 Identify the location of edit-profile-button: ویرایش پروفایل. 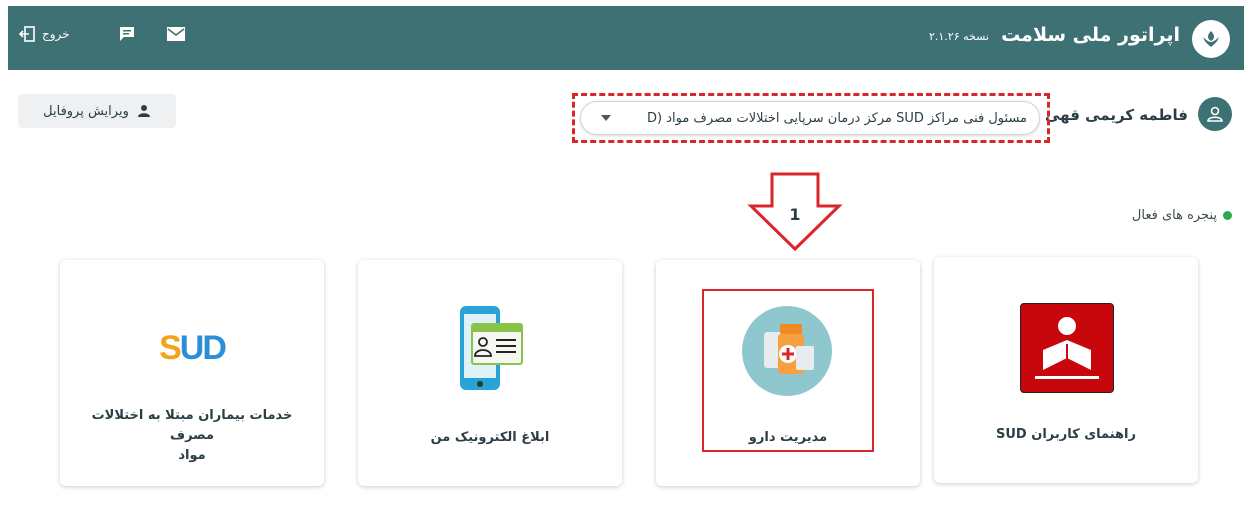
(97, 111).